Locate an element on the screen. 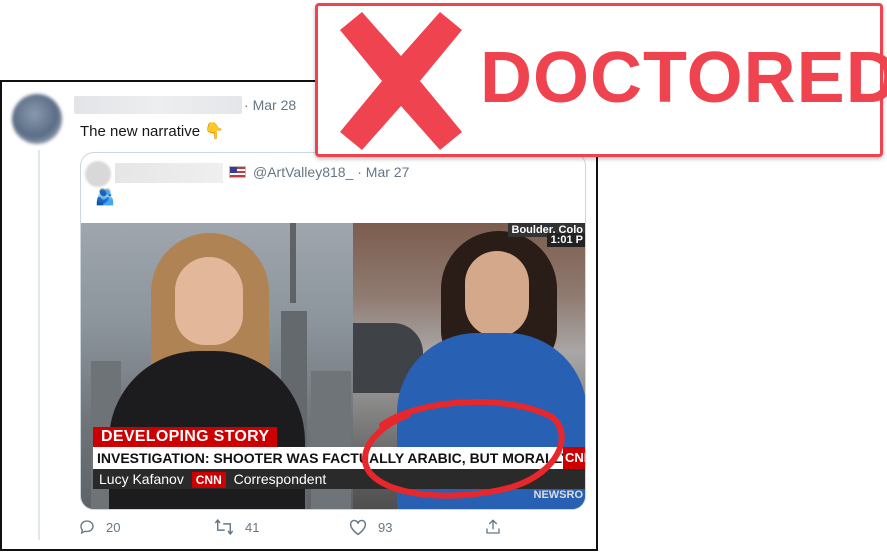 This screenshot has width=887, height=554. like-button: 93 is located at coordinates (370, 527).